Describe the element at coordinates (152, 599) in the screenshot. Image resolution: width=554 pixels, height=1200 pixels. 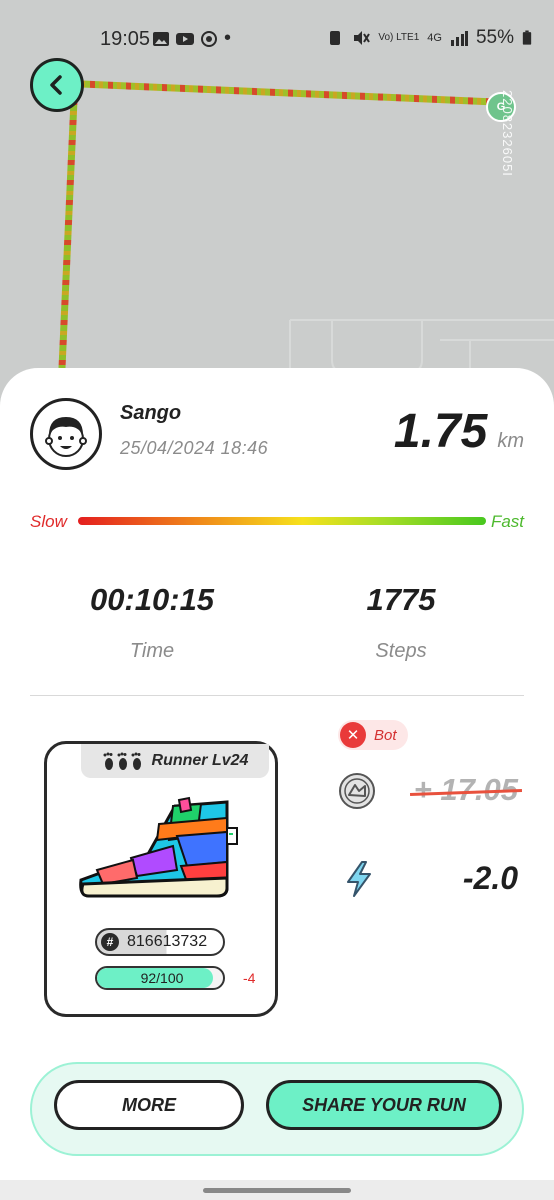
I see `time-value: 00:10:15` at that location.